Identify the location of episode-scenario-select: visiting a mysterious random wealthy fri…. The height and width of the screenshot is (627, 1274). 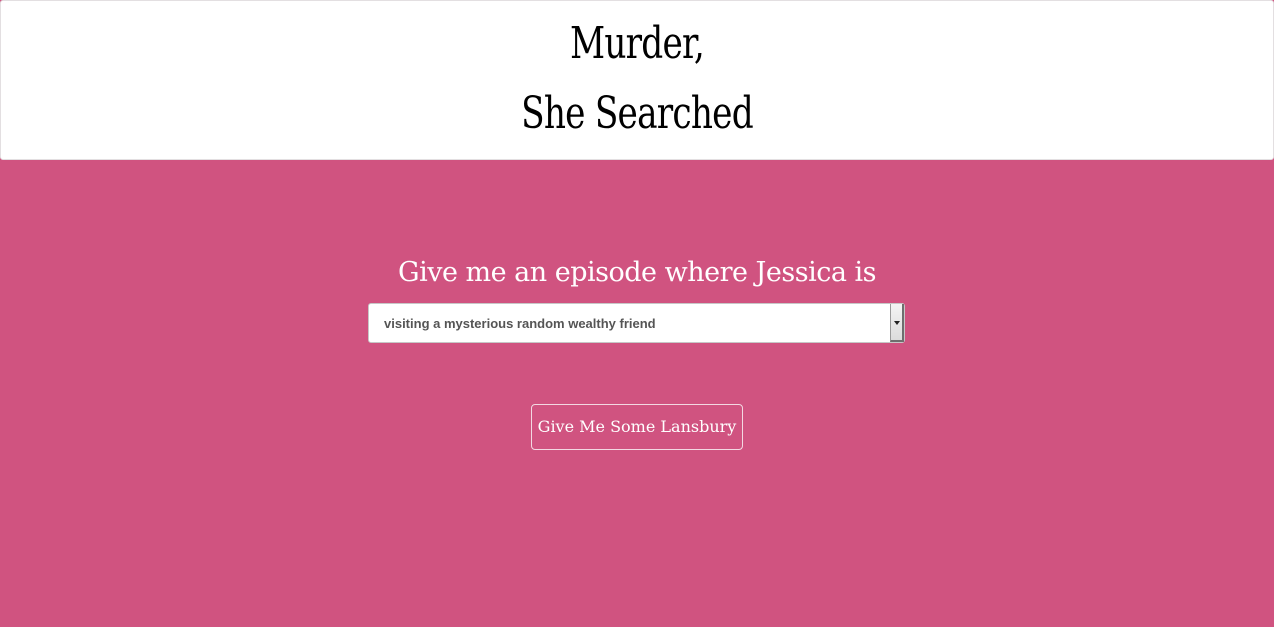
(636, 323).